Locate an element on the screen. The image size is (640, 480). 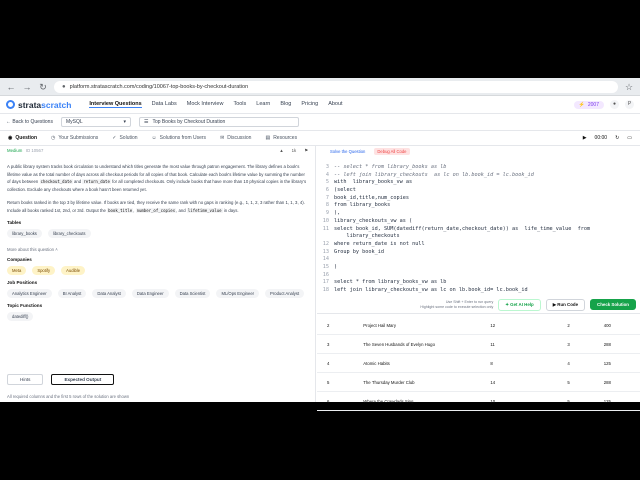
line-number: 10 is located at coordinates (325, 220).